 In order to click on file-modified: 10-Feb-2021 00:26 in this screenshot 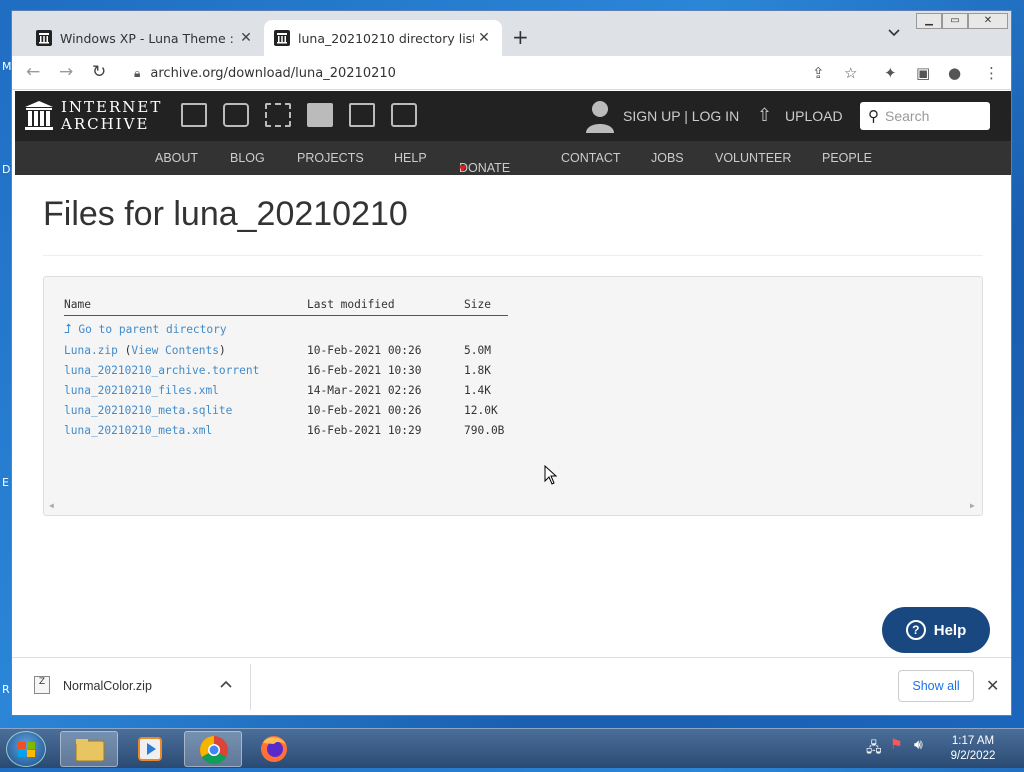, I will do `click(364, 410)`.